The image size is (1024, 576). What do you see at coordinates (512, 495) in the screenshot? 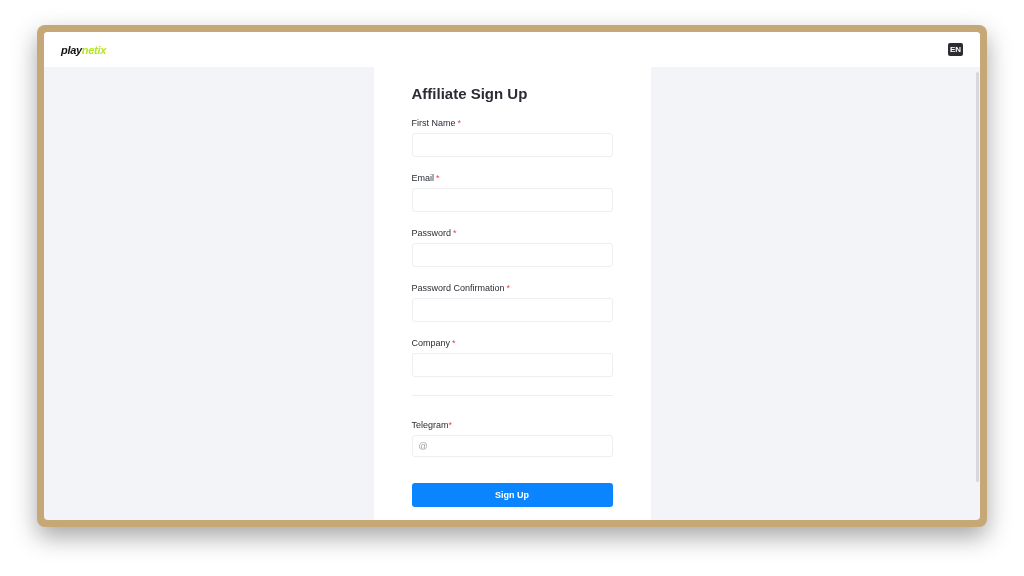
I see `sign-up-button: Sign Up` at bounding box center [512, 495].